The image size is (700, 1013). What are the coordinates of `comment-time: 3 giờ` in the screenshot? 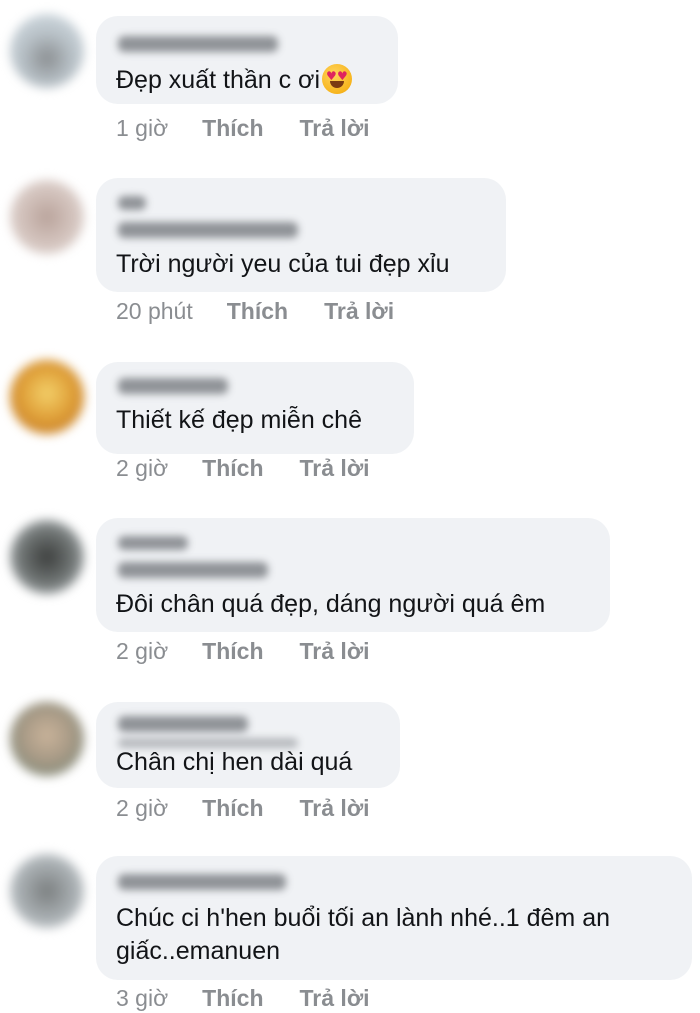 It's located at (142, 998).